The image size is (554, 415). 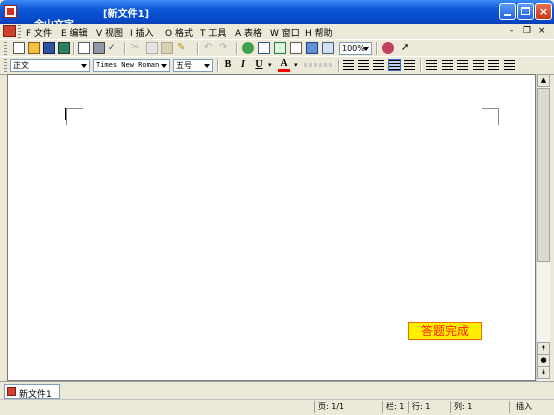 I want to click on cut-icon: ✂, so click(x=137, y=48).